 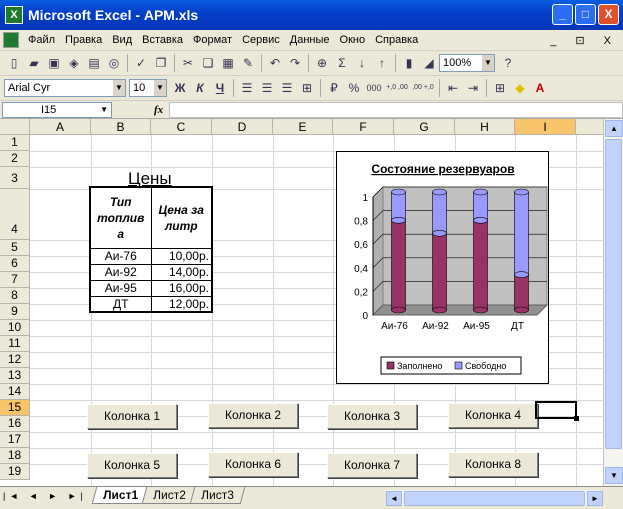 I want to click on sort-asc-icon: ↓, so click(x=362, y=63).